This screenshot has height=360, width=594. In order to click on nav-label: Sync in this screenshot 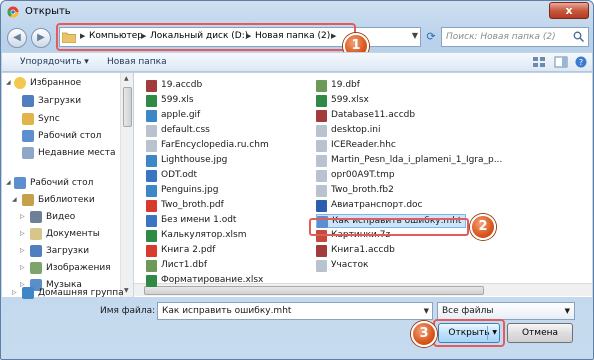, I will do `click(49, 119)`.